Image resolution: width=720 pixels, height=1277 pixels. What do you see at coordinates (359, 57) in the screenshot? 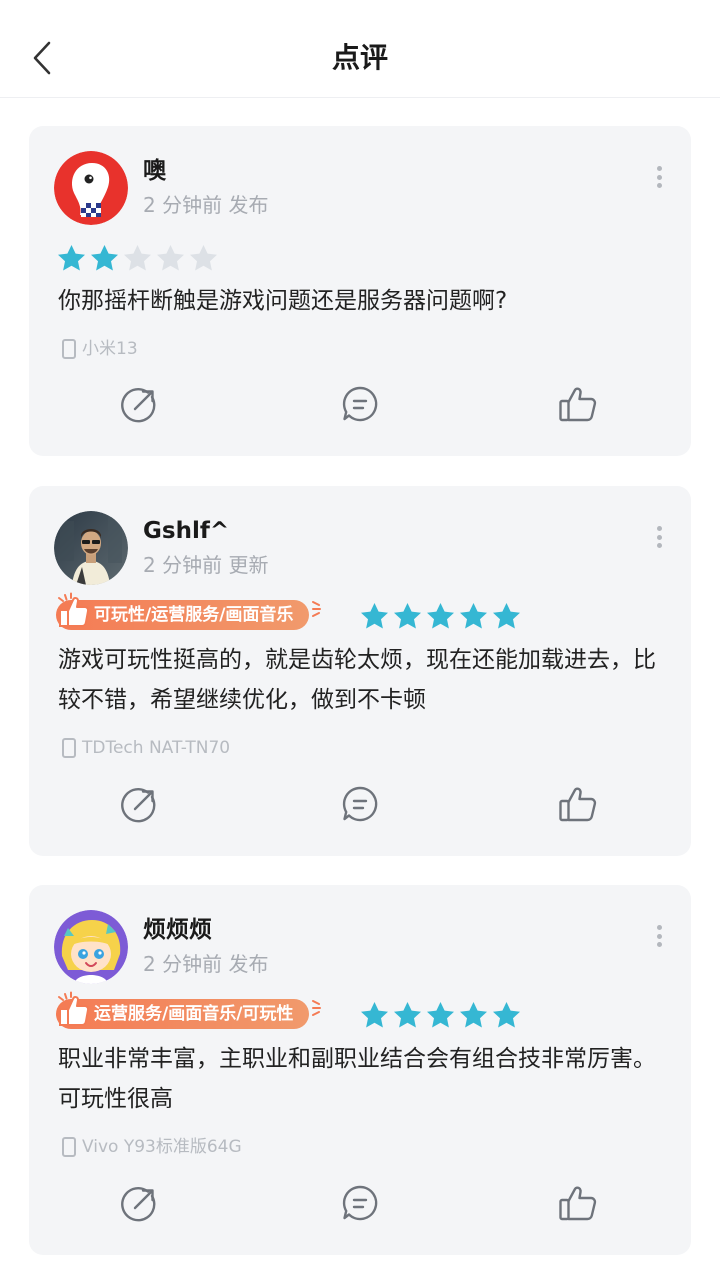
I see `page-title: 点评` at bounding box center [359, 57].